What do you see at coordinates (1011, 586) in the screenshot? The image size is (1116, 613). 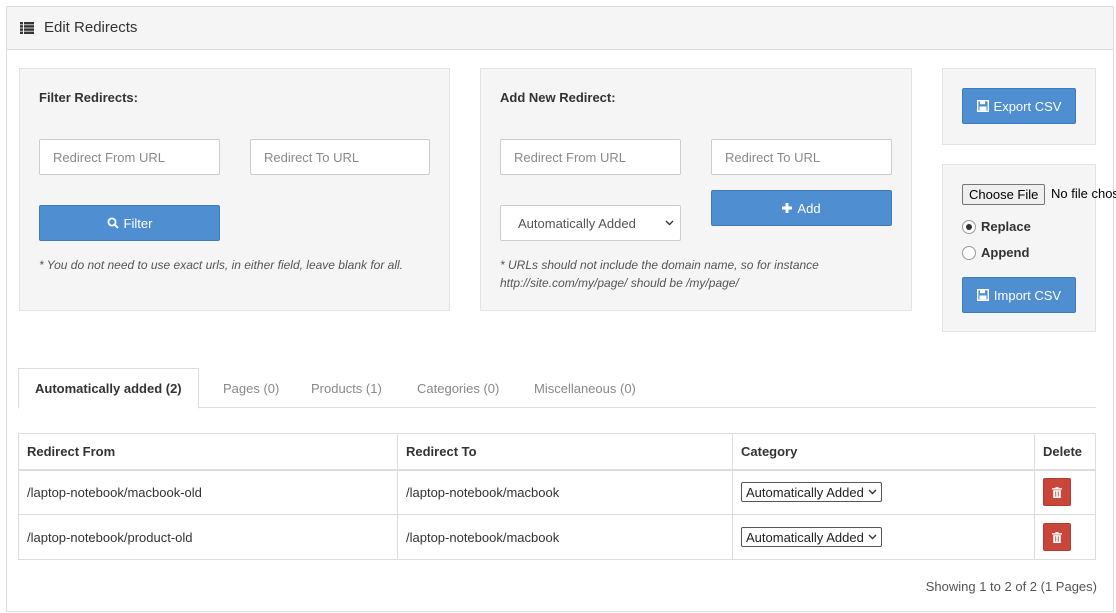 I see `pagination-info: Showing 1 to 2 of 2 (1 Pages)` at bounding box center [1011, 586].